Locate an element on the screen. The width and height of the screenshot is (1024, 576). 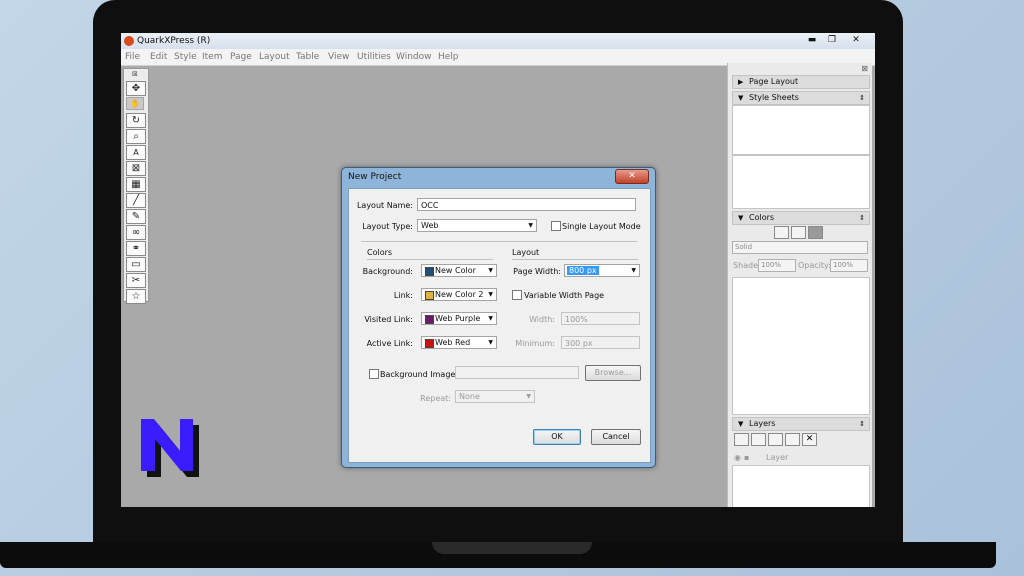
laptop-notch is located at coordinates (512, 548).